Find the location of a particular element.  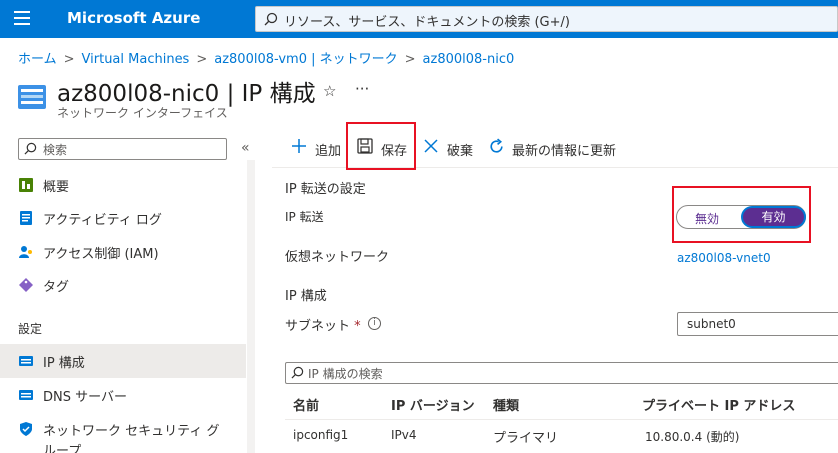

sidebar-item-nsg: ネットワーク セキュリティ グ is located at coordinates (123, 429).